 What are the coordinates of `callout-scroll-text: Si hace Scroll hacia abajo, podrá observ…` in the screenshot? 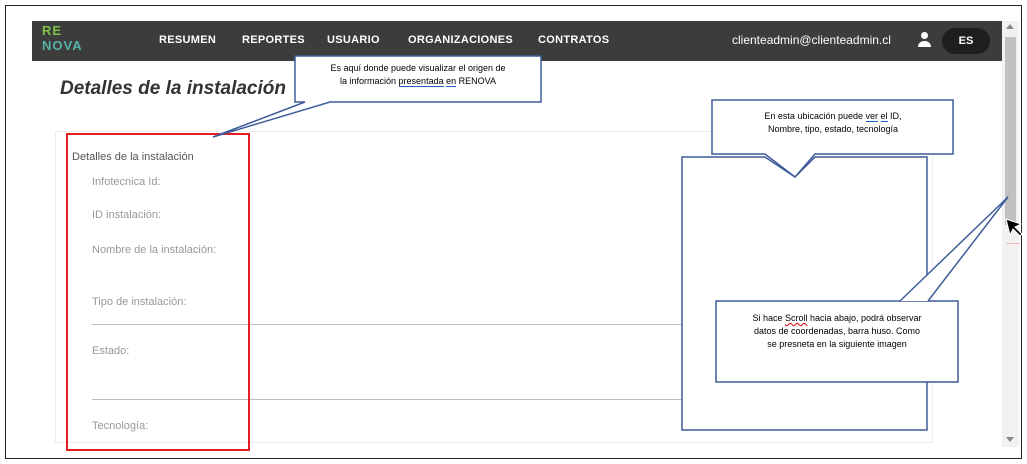 It's located at (837, 331).